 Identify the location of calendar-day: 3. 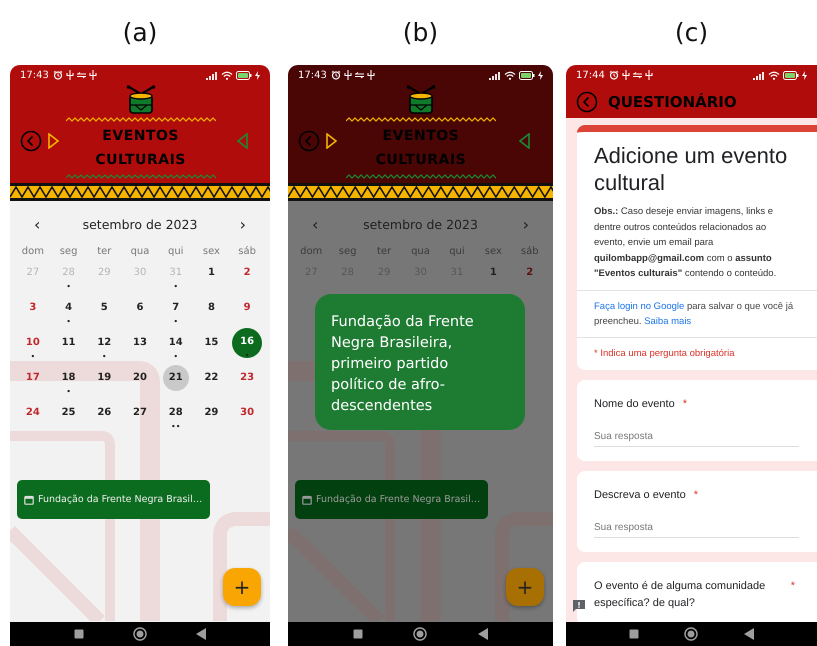
(32, 308).